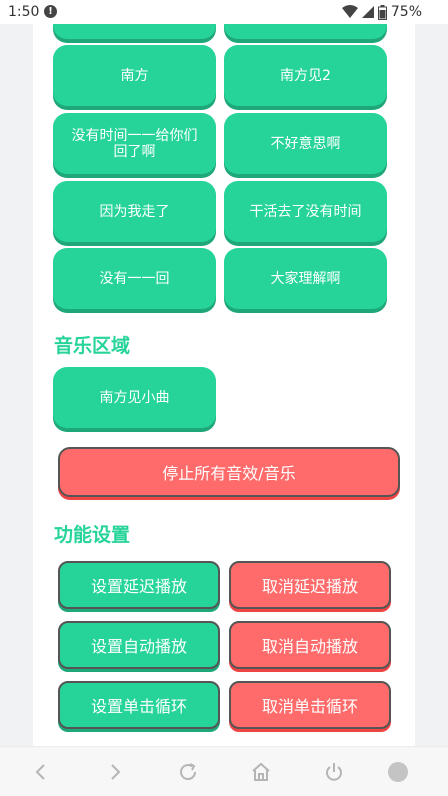  Describe the element at coordinates (115, 772) in the screenshot. I see `forward-icon` at that location.